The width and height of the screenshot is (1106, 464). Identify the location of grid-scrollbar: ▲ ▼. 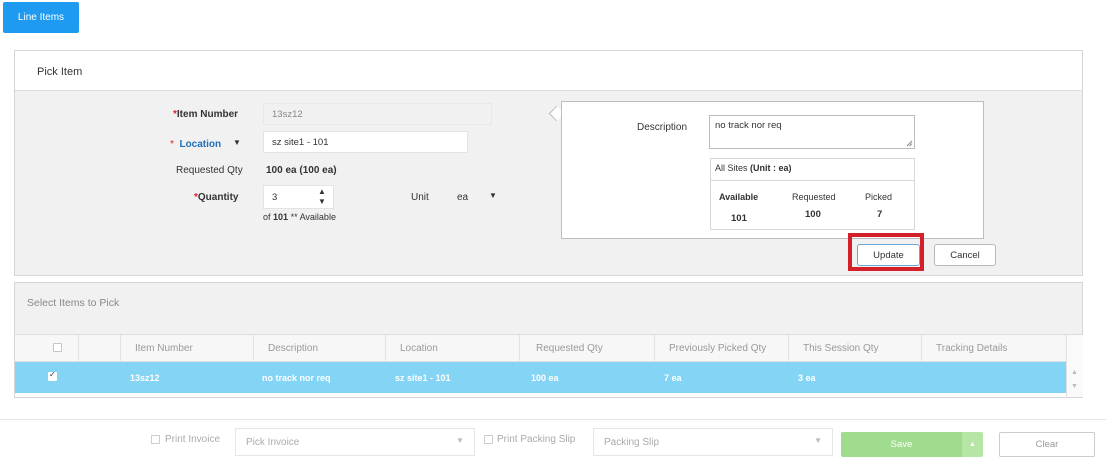
(1074, 366).